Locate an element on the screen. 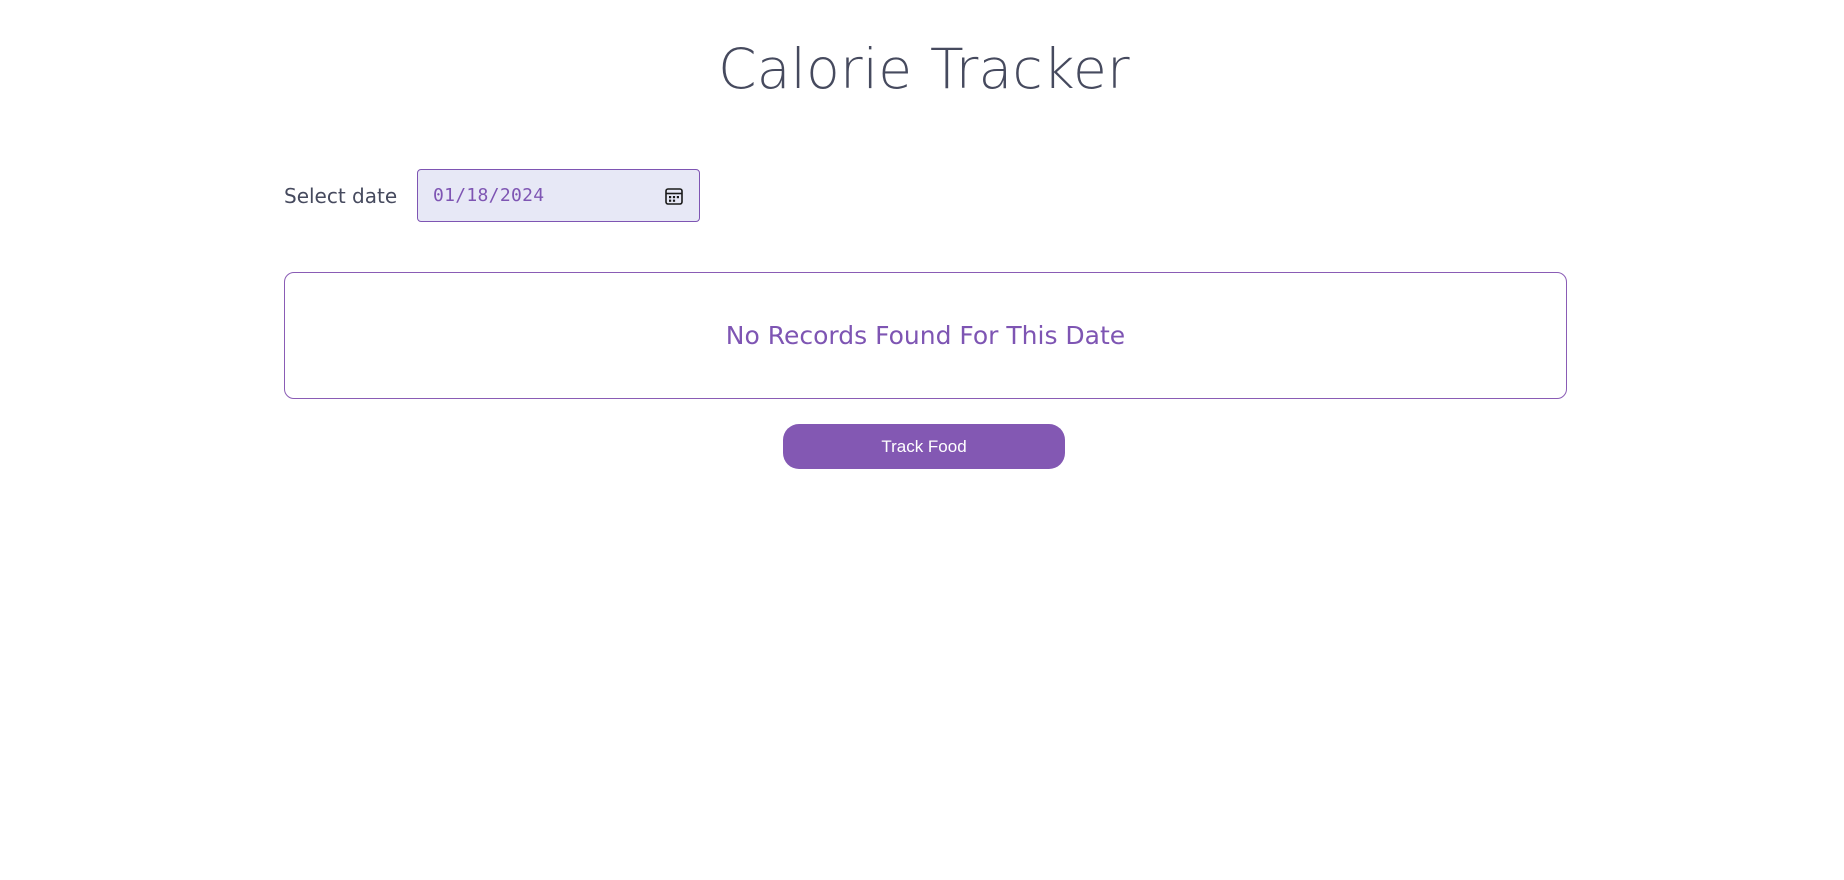  page-title: Calorie Tracker is located at coordinates (924, 69).